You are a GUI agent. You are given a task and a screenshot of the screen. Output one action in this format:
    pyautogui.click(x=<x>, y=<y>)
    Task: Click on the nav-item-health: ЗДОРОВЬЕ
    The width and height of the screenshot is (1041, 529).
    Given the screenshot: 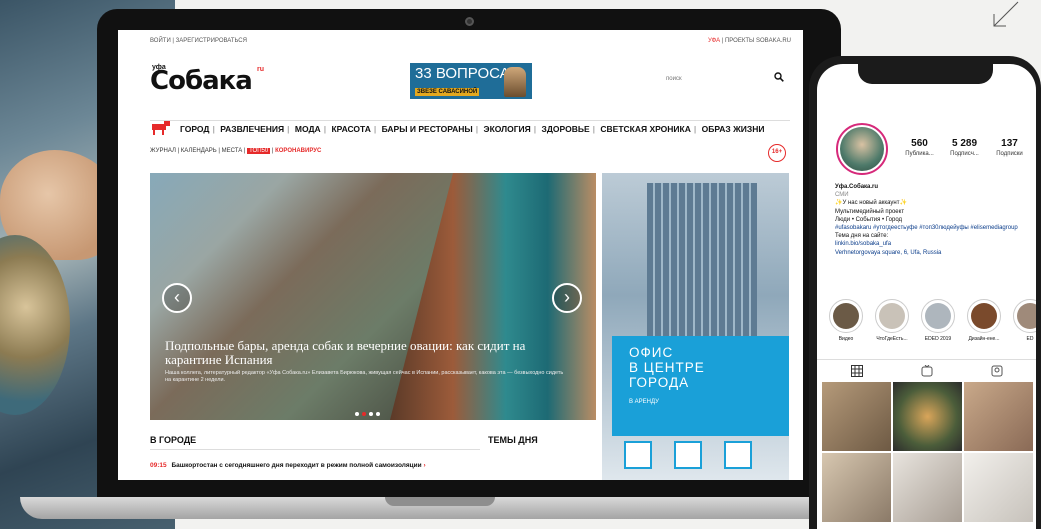 What is the action you would take?
    pyautogui.click(x=566, y=129)
    